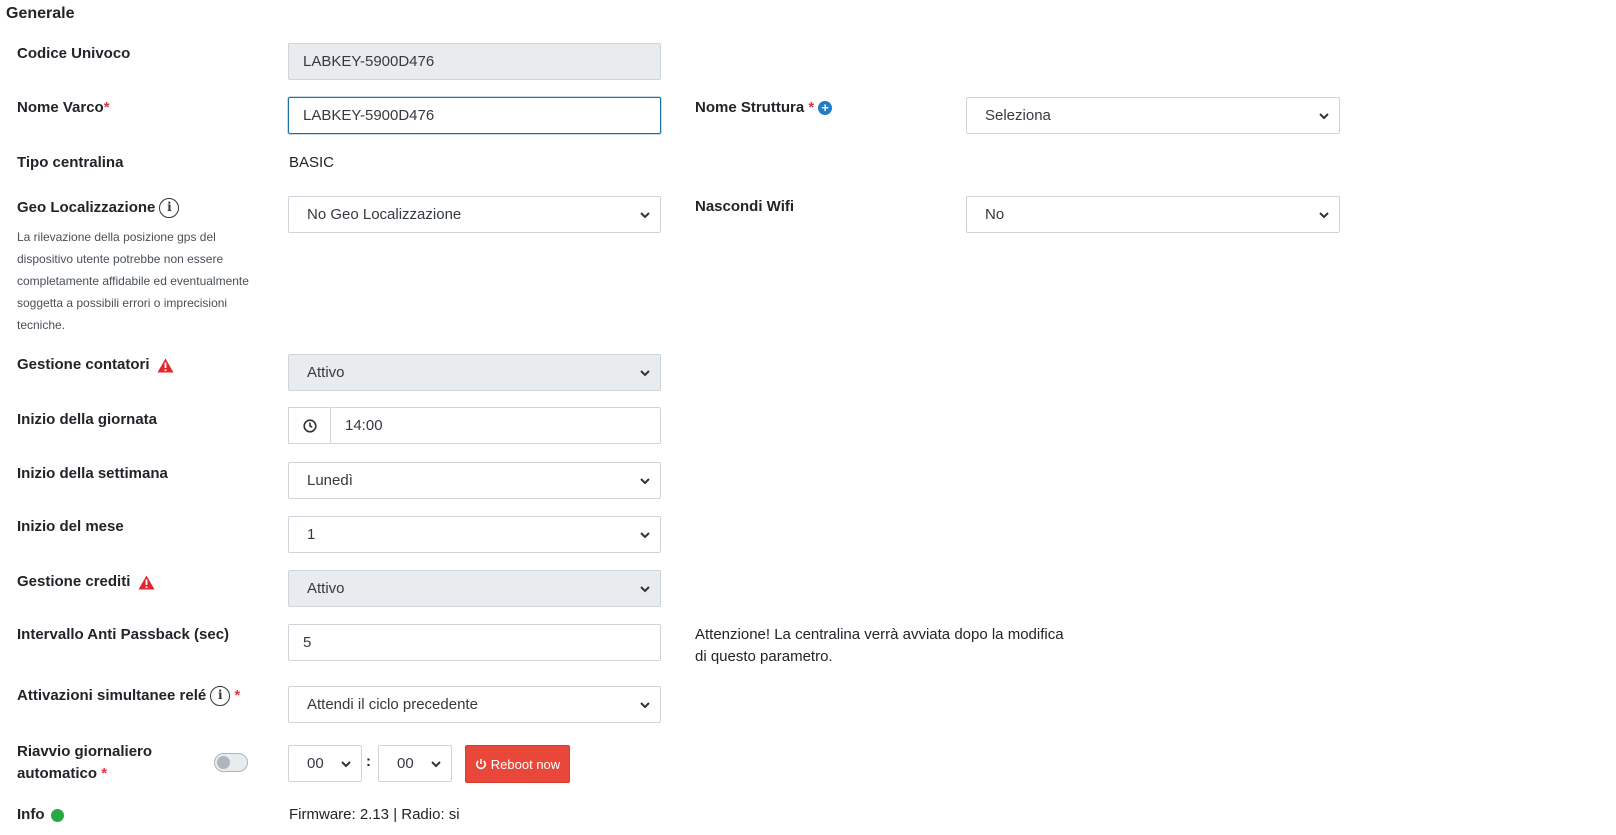  Describe the element at coordinates (311, 534) in the screenshot. I see `inizio-mese-value: 1` at that location.